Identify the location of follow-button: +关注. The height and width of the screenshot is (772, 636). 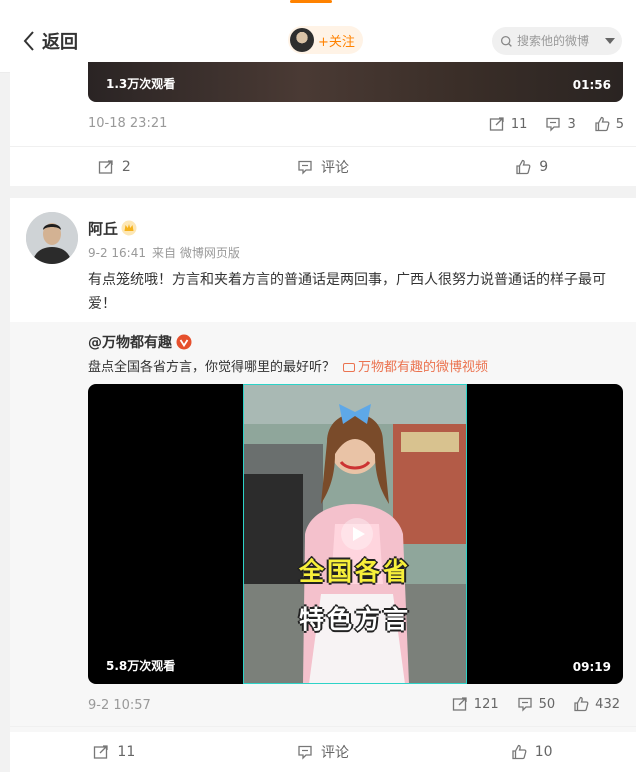
(325, 40).